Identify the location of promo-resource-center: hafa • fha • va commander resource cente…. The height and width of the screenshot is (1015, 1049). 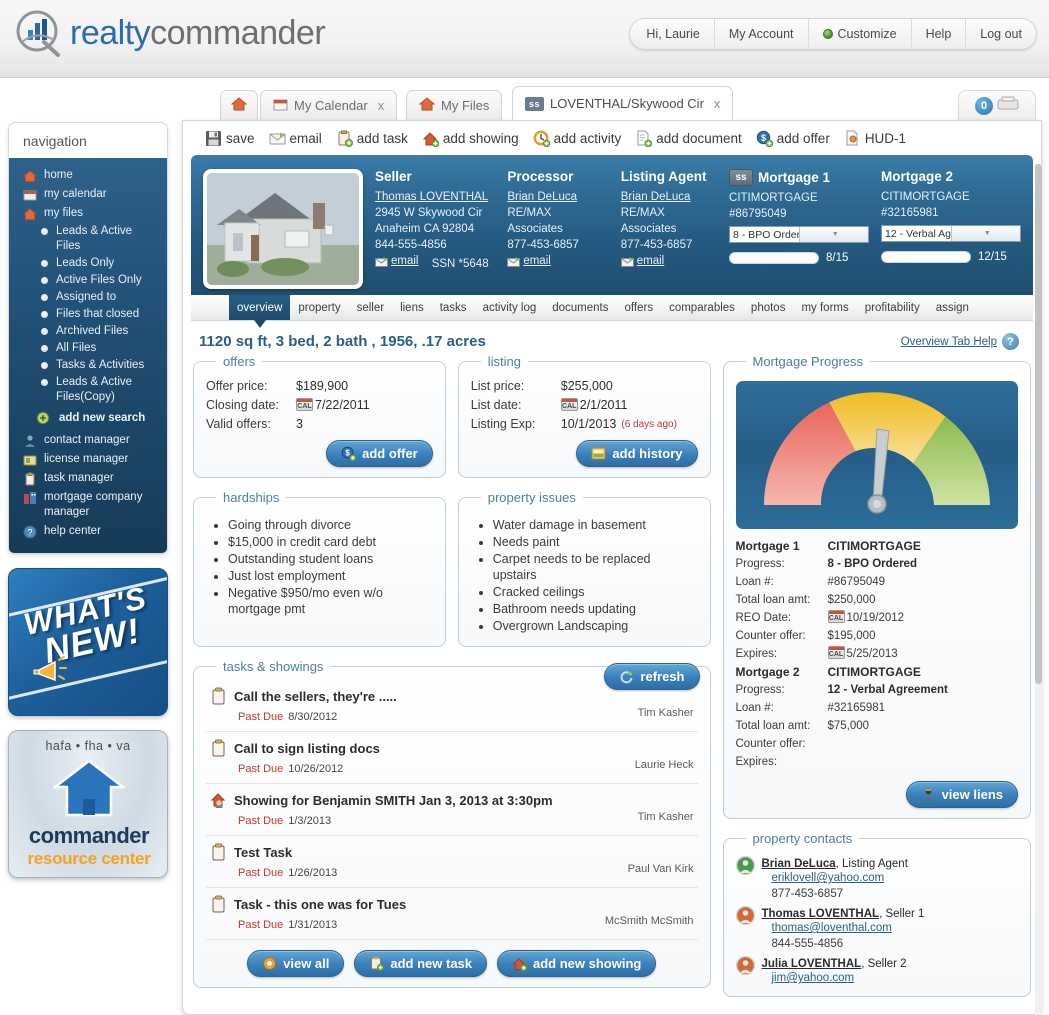
(88, 804).